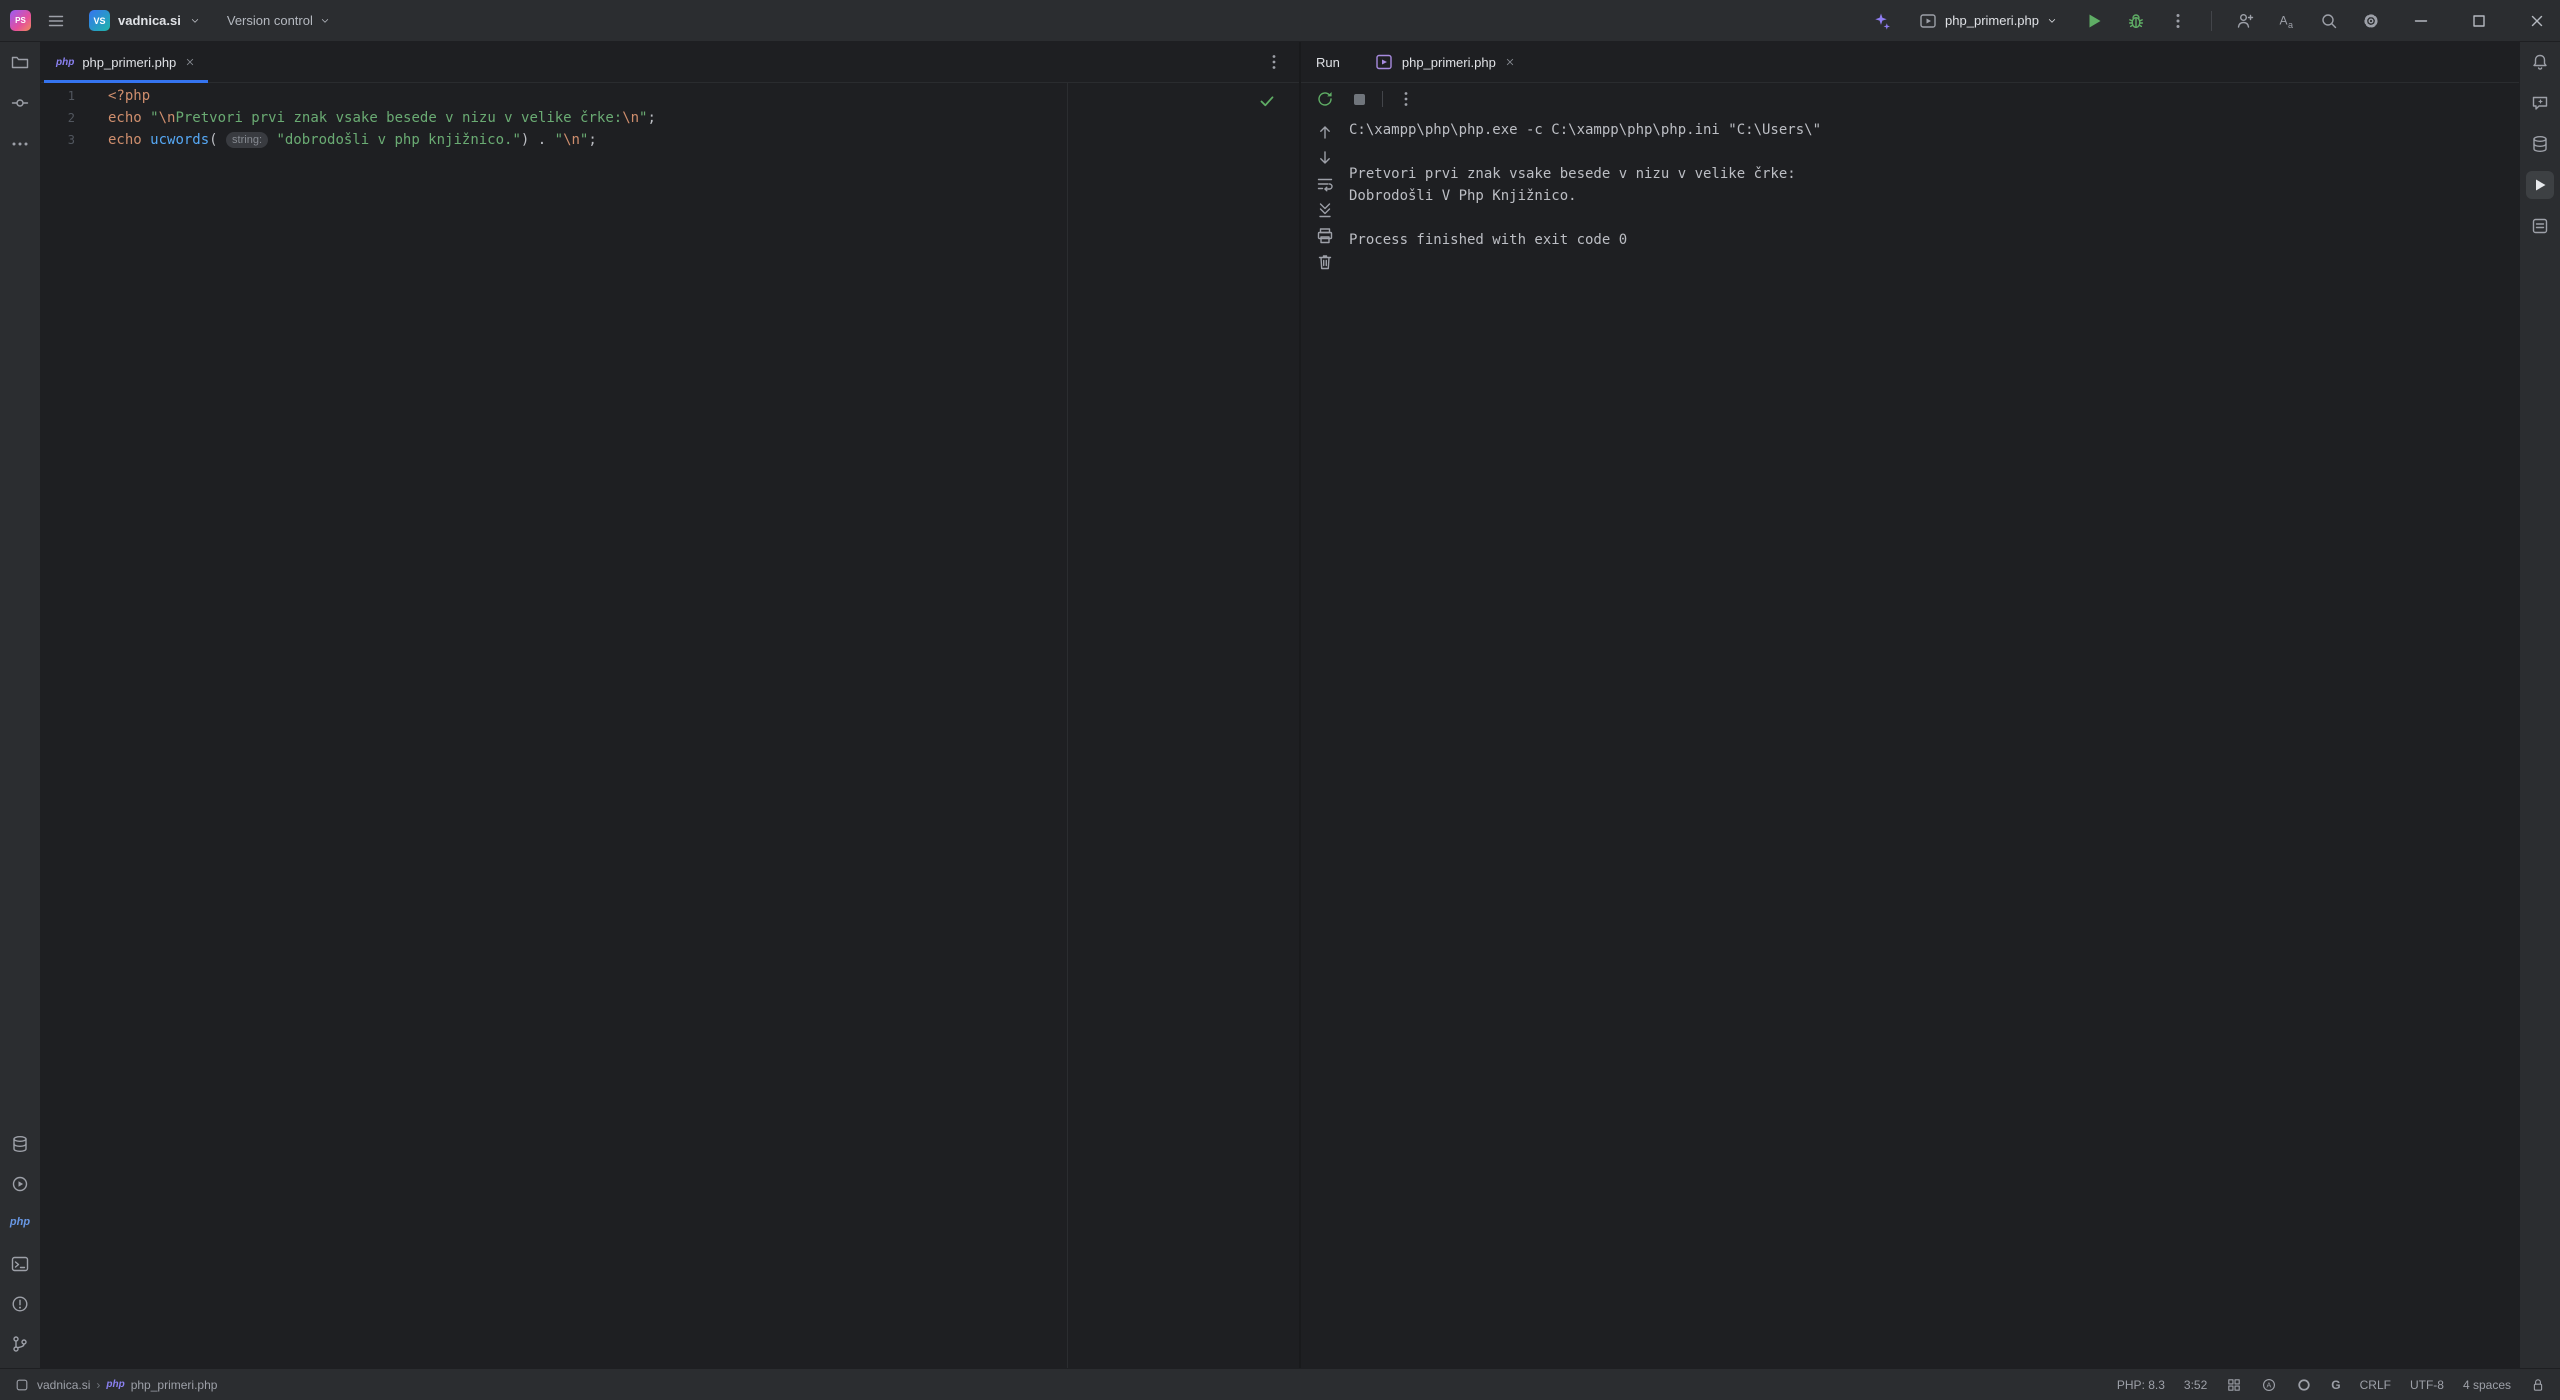 The height and width of the screenshot is (1400, 2560). Describe the element at coordinates (129, 62) in the screenshot. I see `editor-tab-label: php_primeri.php` at that location.